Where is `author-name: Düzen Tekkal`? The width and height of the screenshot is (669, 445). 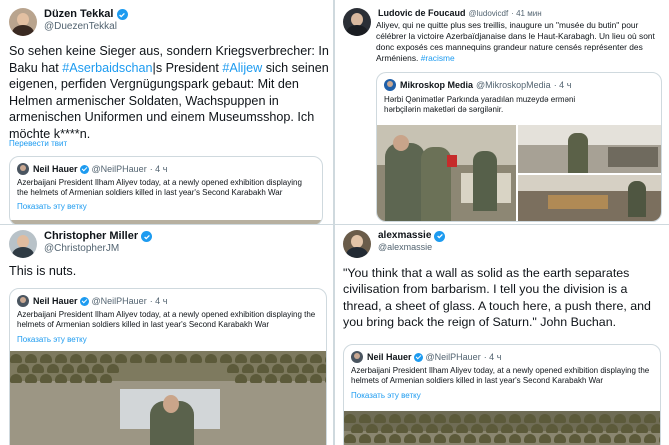
author-name: Düzen Tekkal is located at coordinates (79, 14).